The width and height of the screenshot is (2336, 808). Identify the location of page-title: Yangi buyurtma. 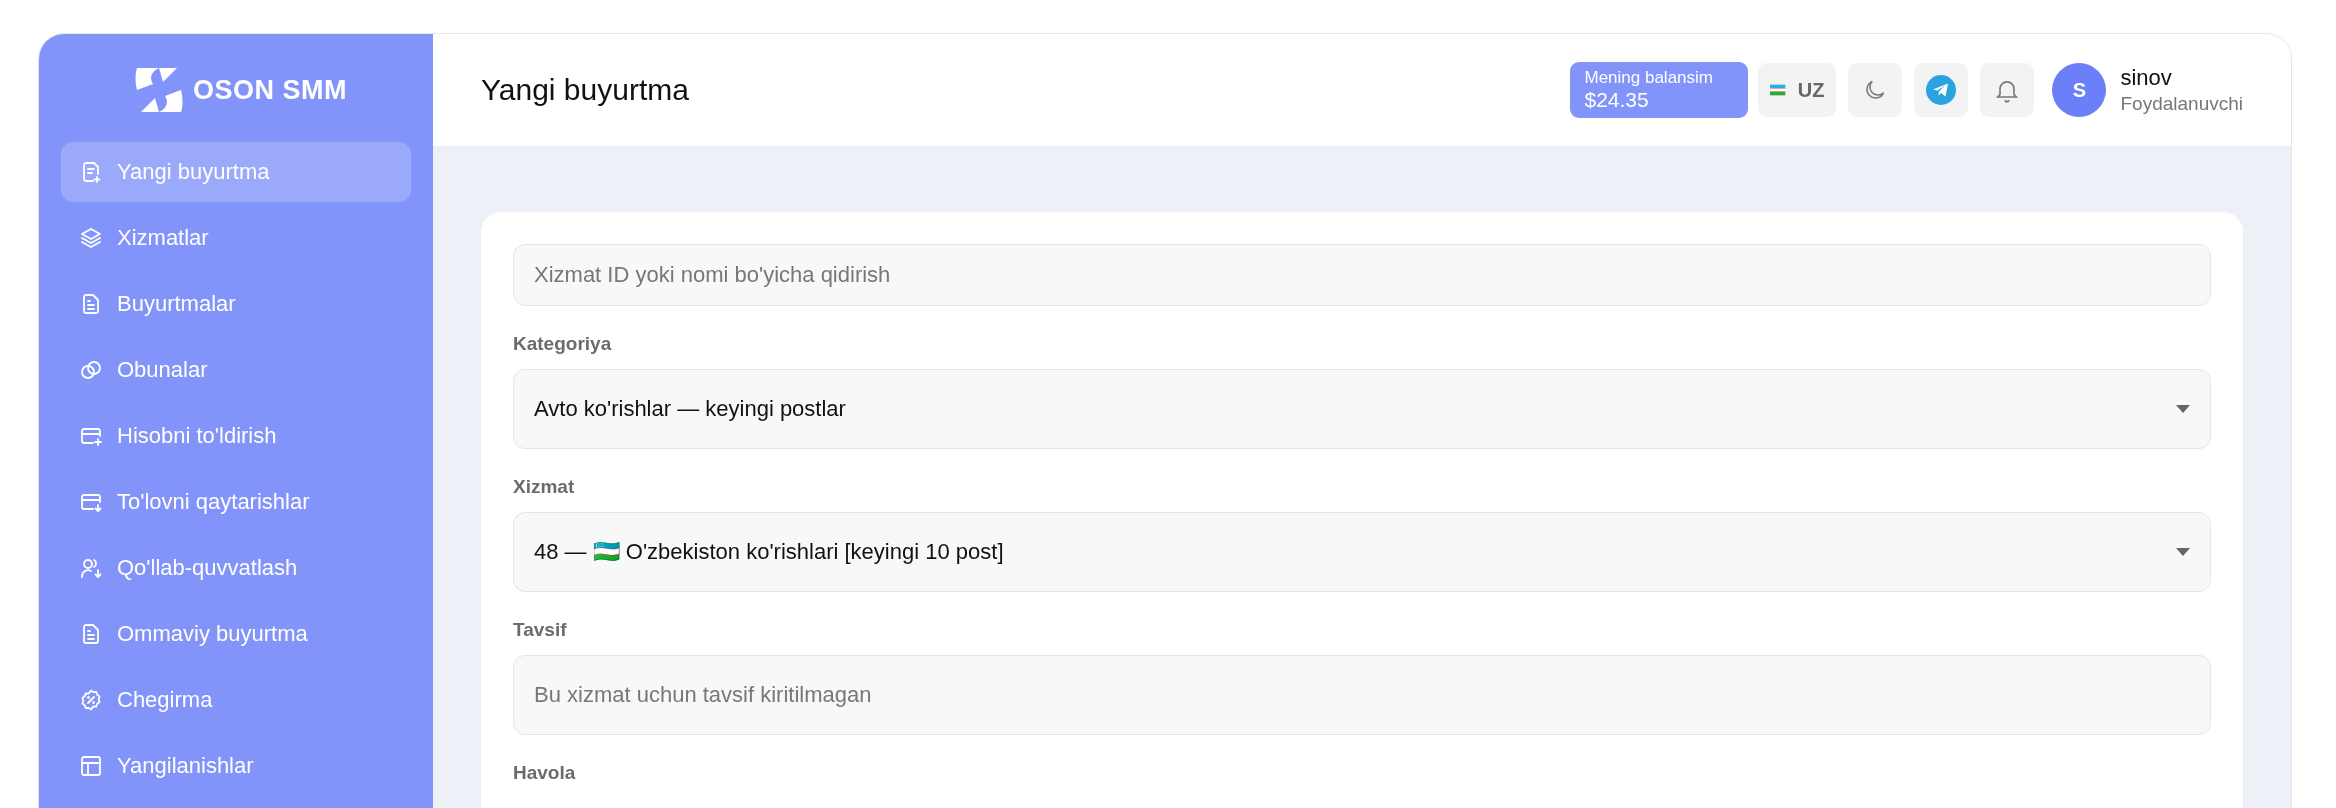
(585, 90).